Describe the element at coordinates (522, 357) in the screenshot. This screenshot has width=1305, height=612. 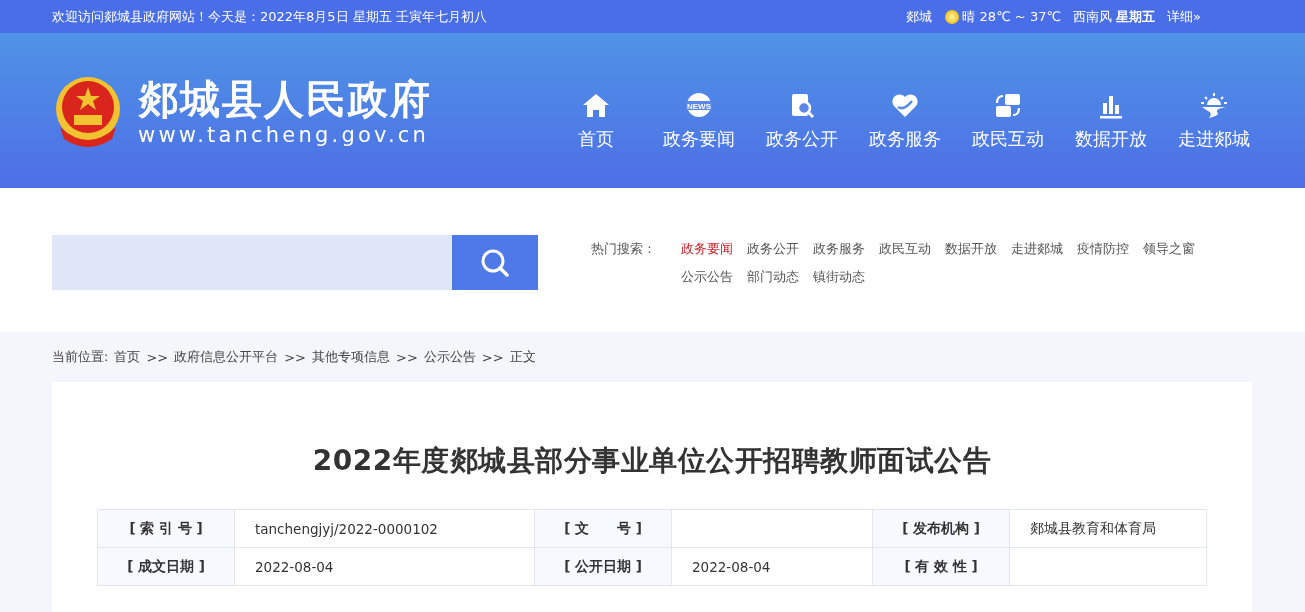
I see `breadcrumb-link: 正文` at that location.